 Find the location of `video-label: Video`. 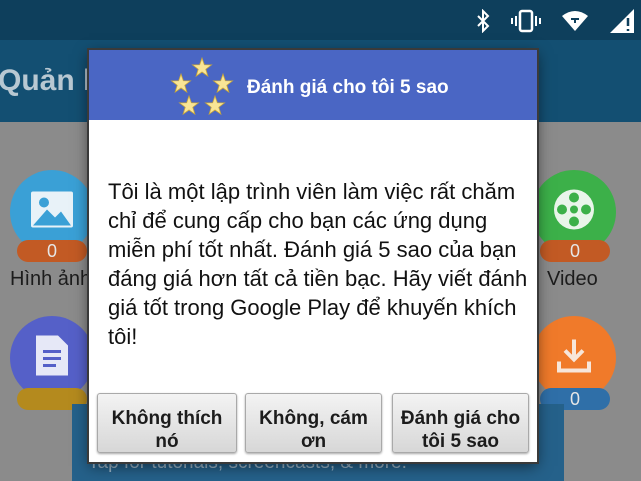

video-label: Video is located at coordinates (572, 279).